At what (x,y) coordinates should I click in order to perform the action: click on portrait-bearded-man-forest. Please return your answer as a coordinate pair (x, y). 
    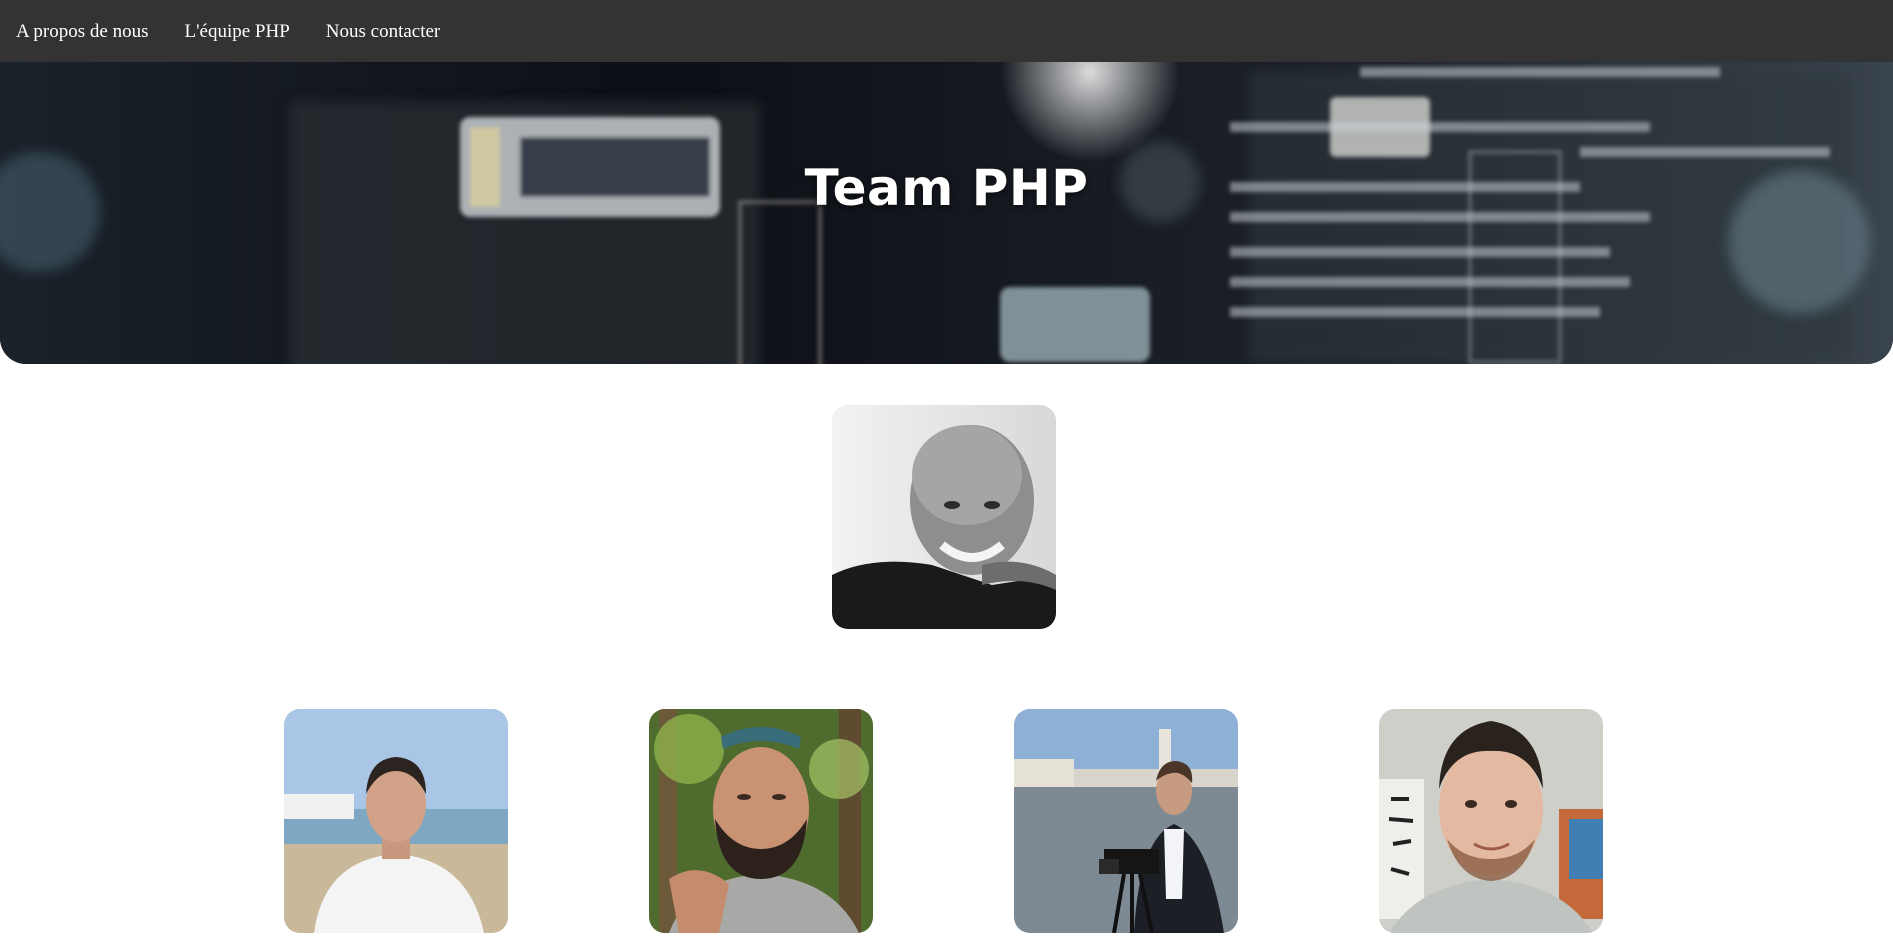
    Looking at the image, I should click on (761, 821).